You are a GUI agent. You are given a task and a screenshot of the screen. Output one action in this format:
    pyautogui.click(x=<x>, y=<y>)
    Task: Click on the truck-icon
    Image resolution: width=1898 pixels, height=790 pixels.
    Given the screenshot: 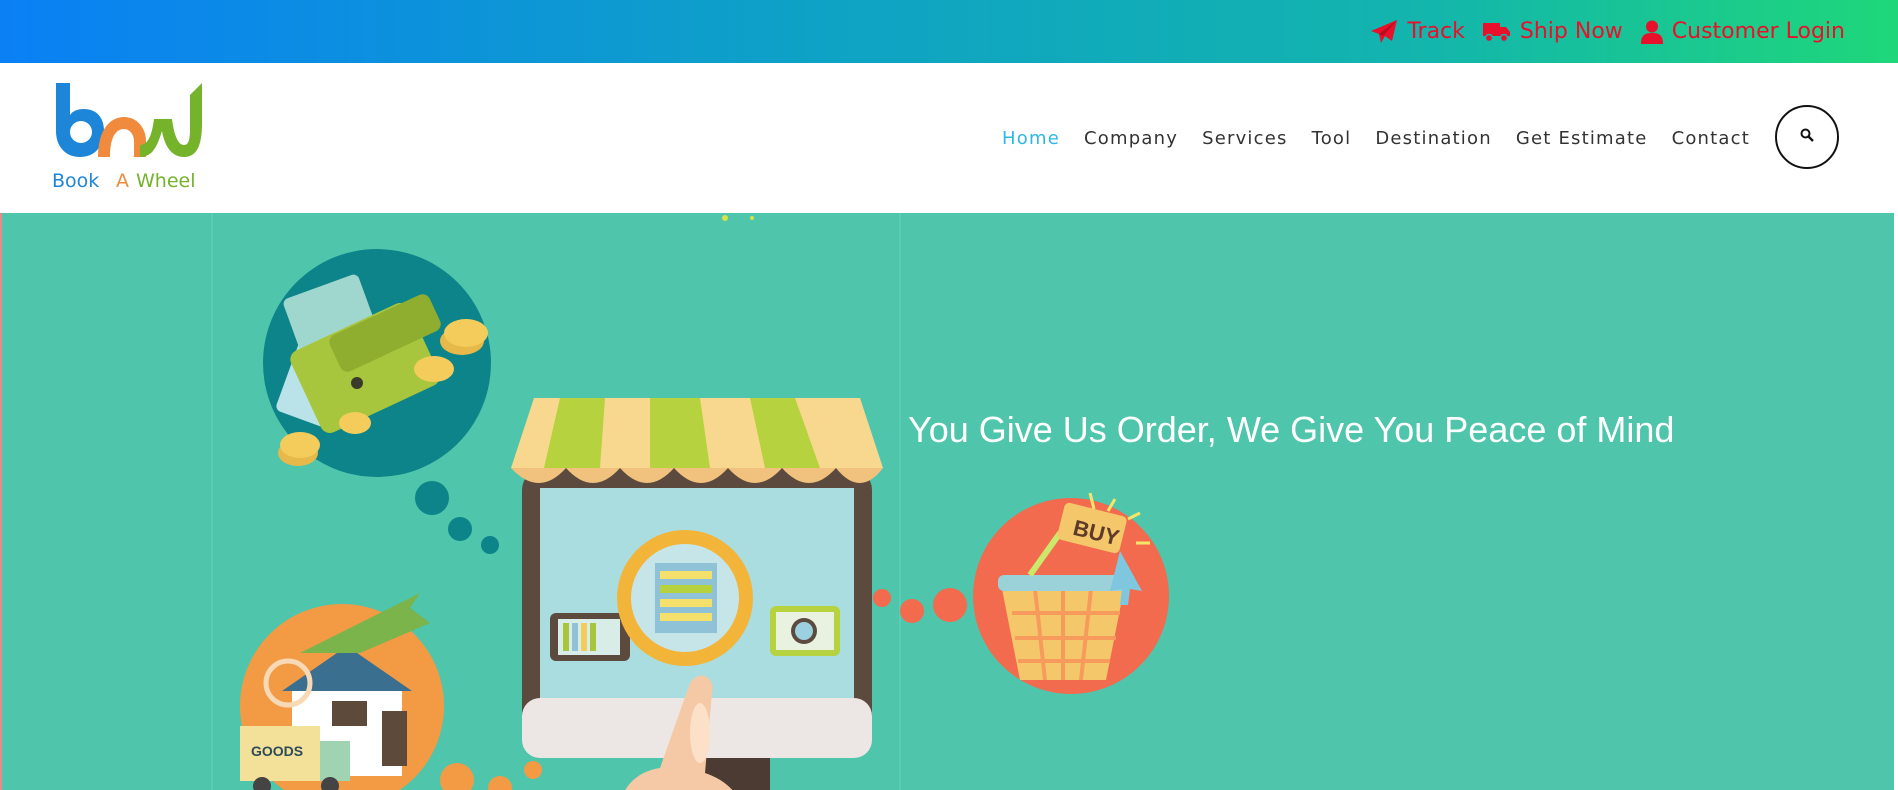 What is the action you would take?
    pyautogui.click(x=1496, y=32)
    